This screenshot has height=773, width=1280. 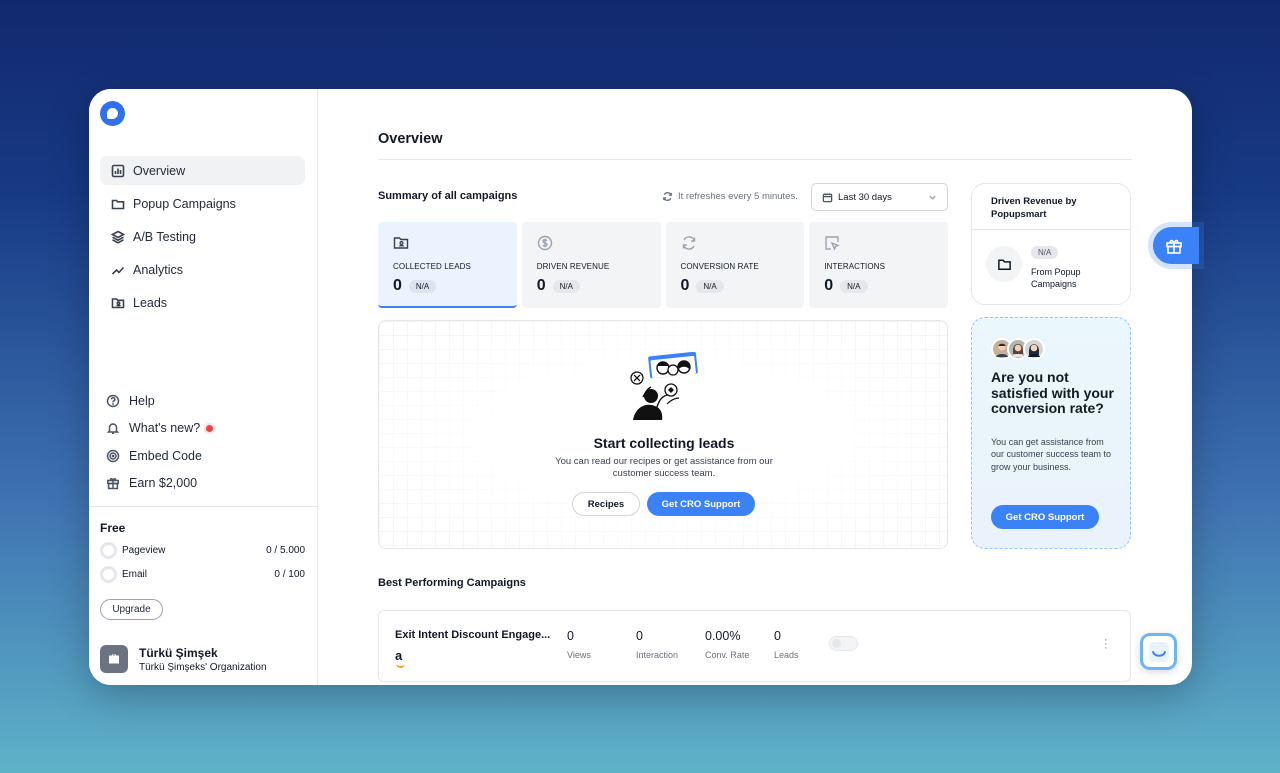 What do you see at coordinates (202, 302) in the screenshot?
I see `nav-item-leads: Leads` at bounding box center [202, 302].